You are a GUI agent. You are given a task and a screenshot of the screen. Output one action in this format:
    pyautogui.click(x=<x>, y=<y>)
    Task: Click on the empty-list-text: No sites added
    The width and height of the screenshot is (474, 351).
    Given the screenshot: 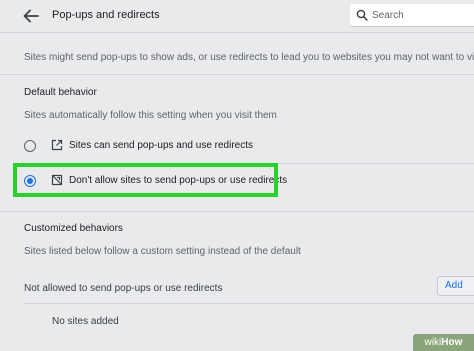 What is the action you would take?
    pyautogui.click(x=85, y=321)
    